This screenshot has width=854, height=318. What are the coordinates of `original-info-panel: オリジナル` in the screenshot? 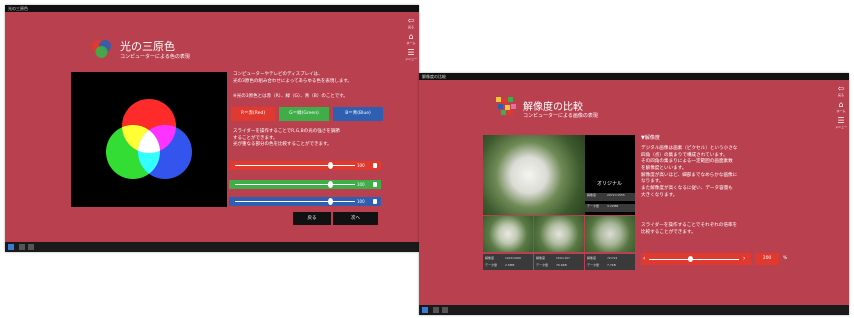 It's located at (610, 175).